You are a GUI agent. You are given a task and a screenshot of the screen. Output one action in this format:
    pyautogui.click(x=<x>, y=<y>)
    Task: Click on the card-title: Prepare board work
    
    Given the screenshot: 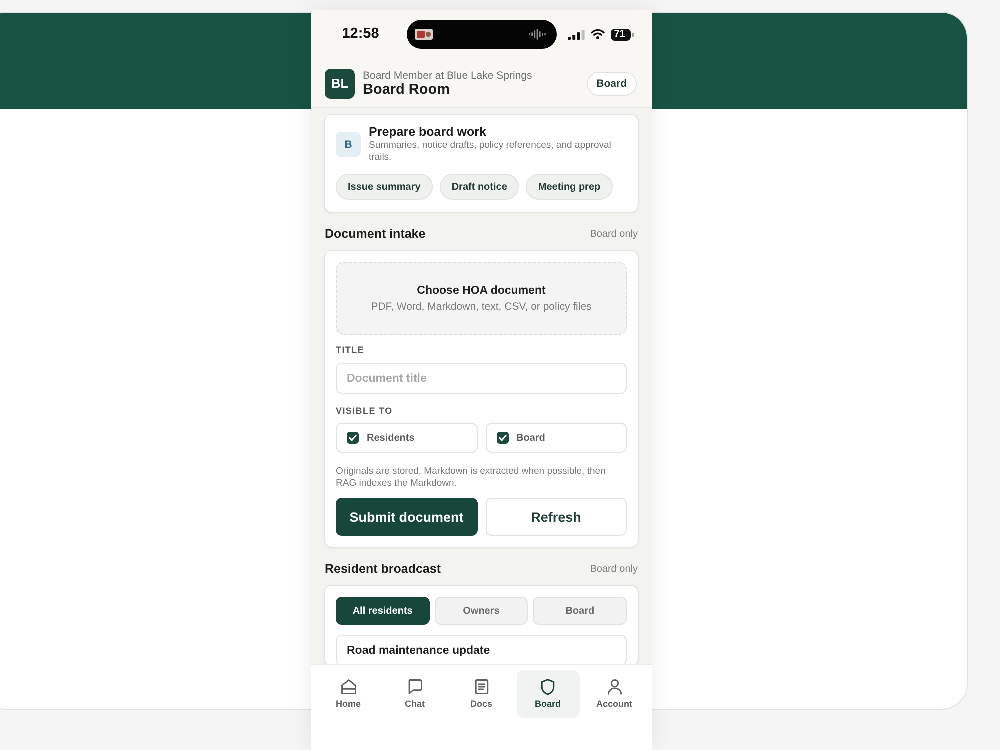 What is the action you would take?
    pyautogui.click(x=428, y=132)
    